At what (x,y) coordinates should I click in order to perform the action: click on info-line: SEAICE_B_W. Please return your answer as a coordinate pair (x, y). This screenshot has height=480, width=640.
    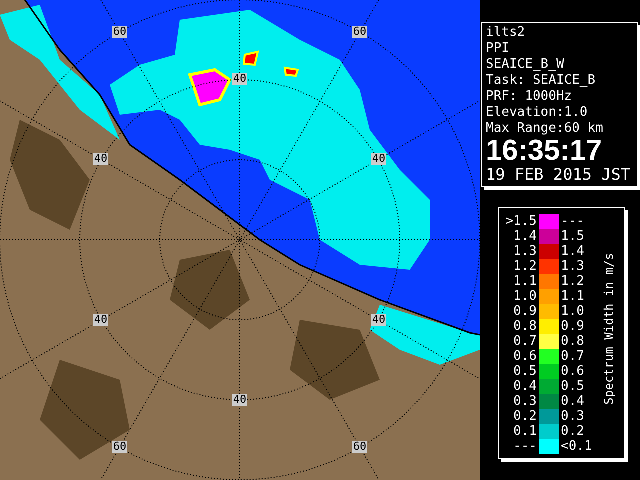
    Looking at the image, I should click on (526, 65).